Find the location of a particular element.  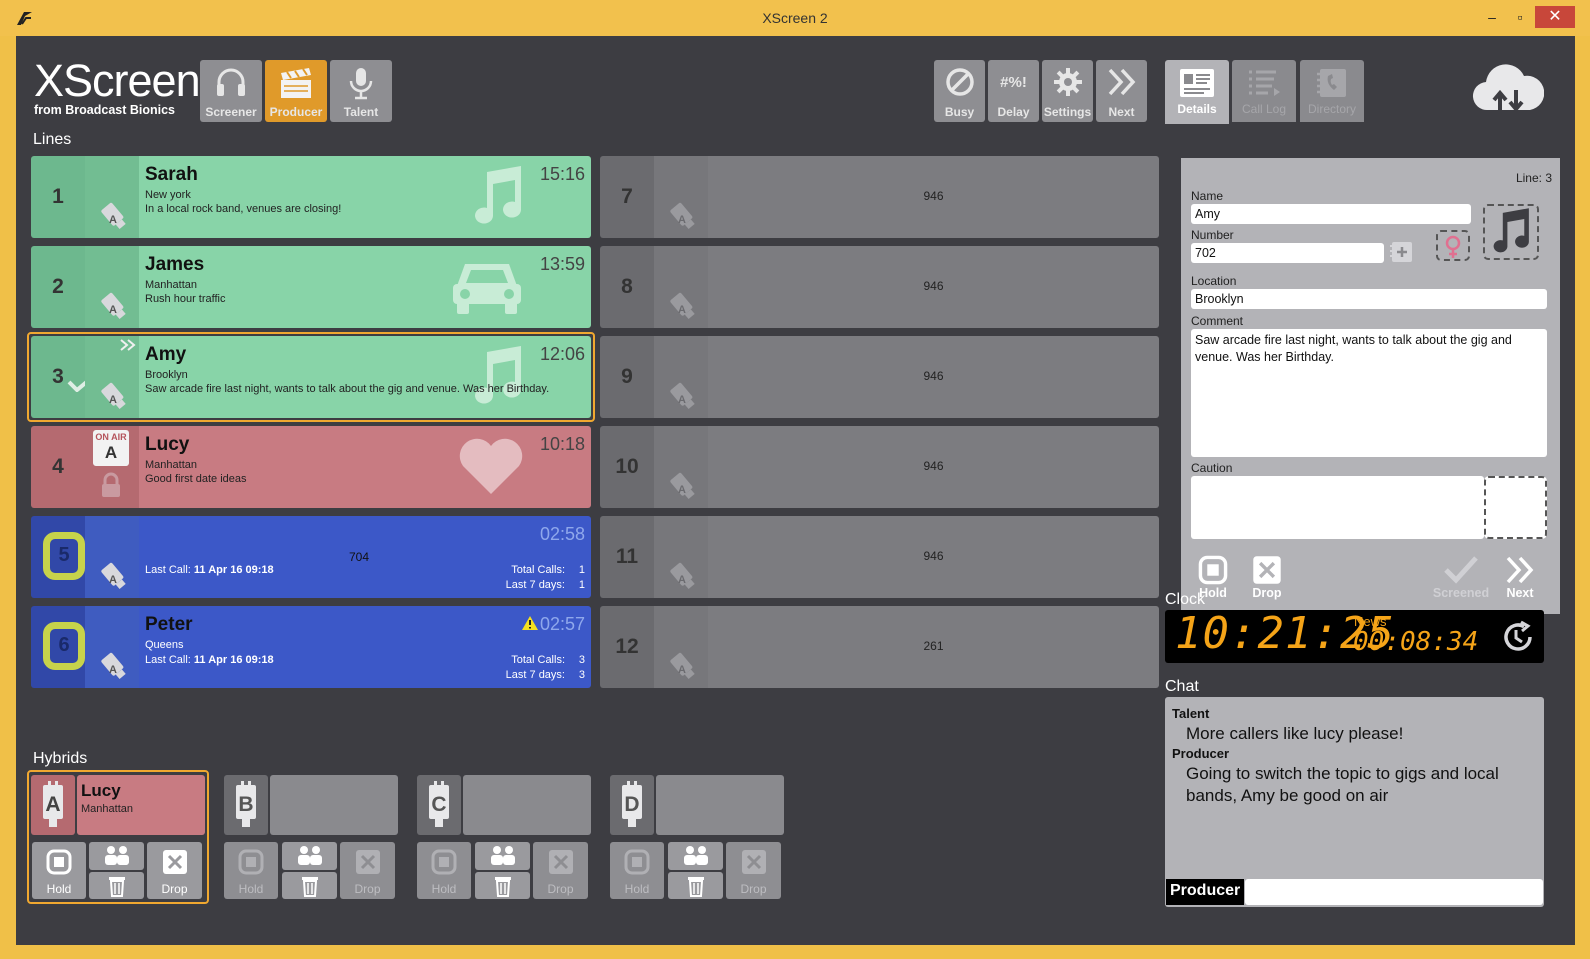

add-to-directory-icon is located at coordinates (1402, 252).